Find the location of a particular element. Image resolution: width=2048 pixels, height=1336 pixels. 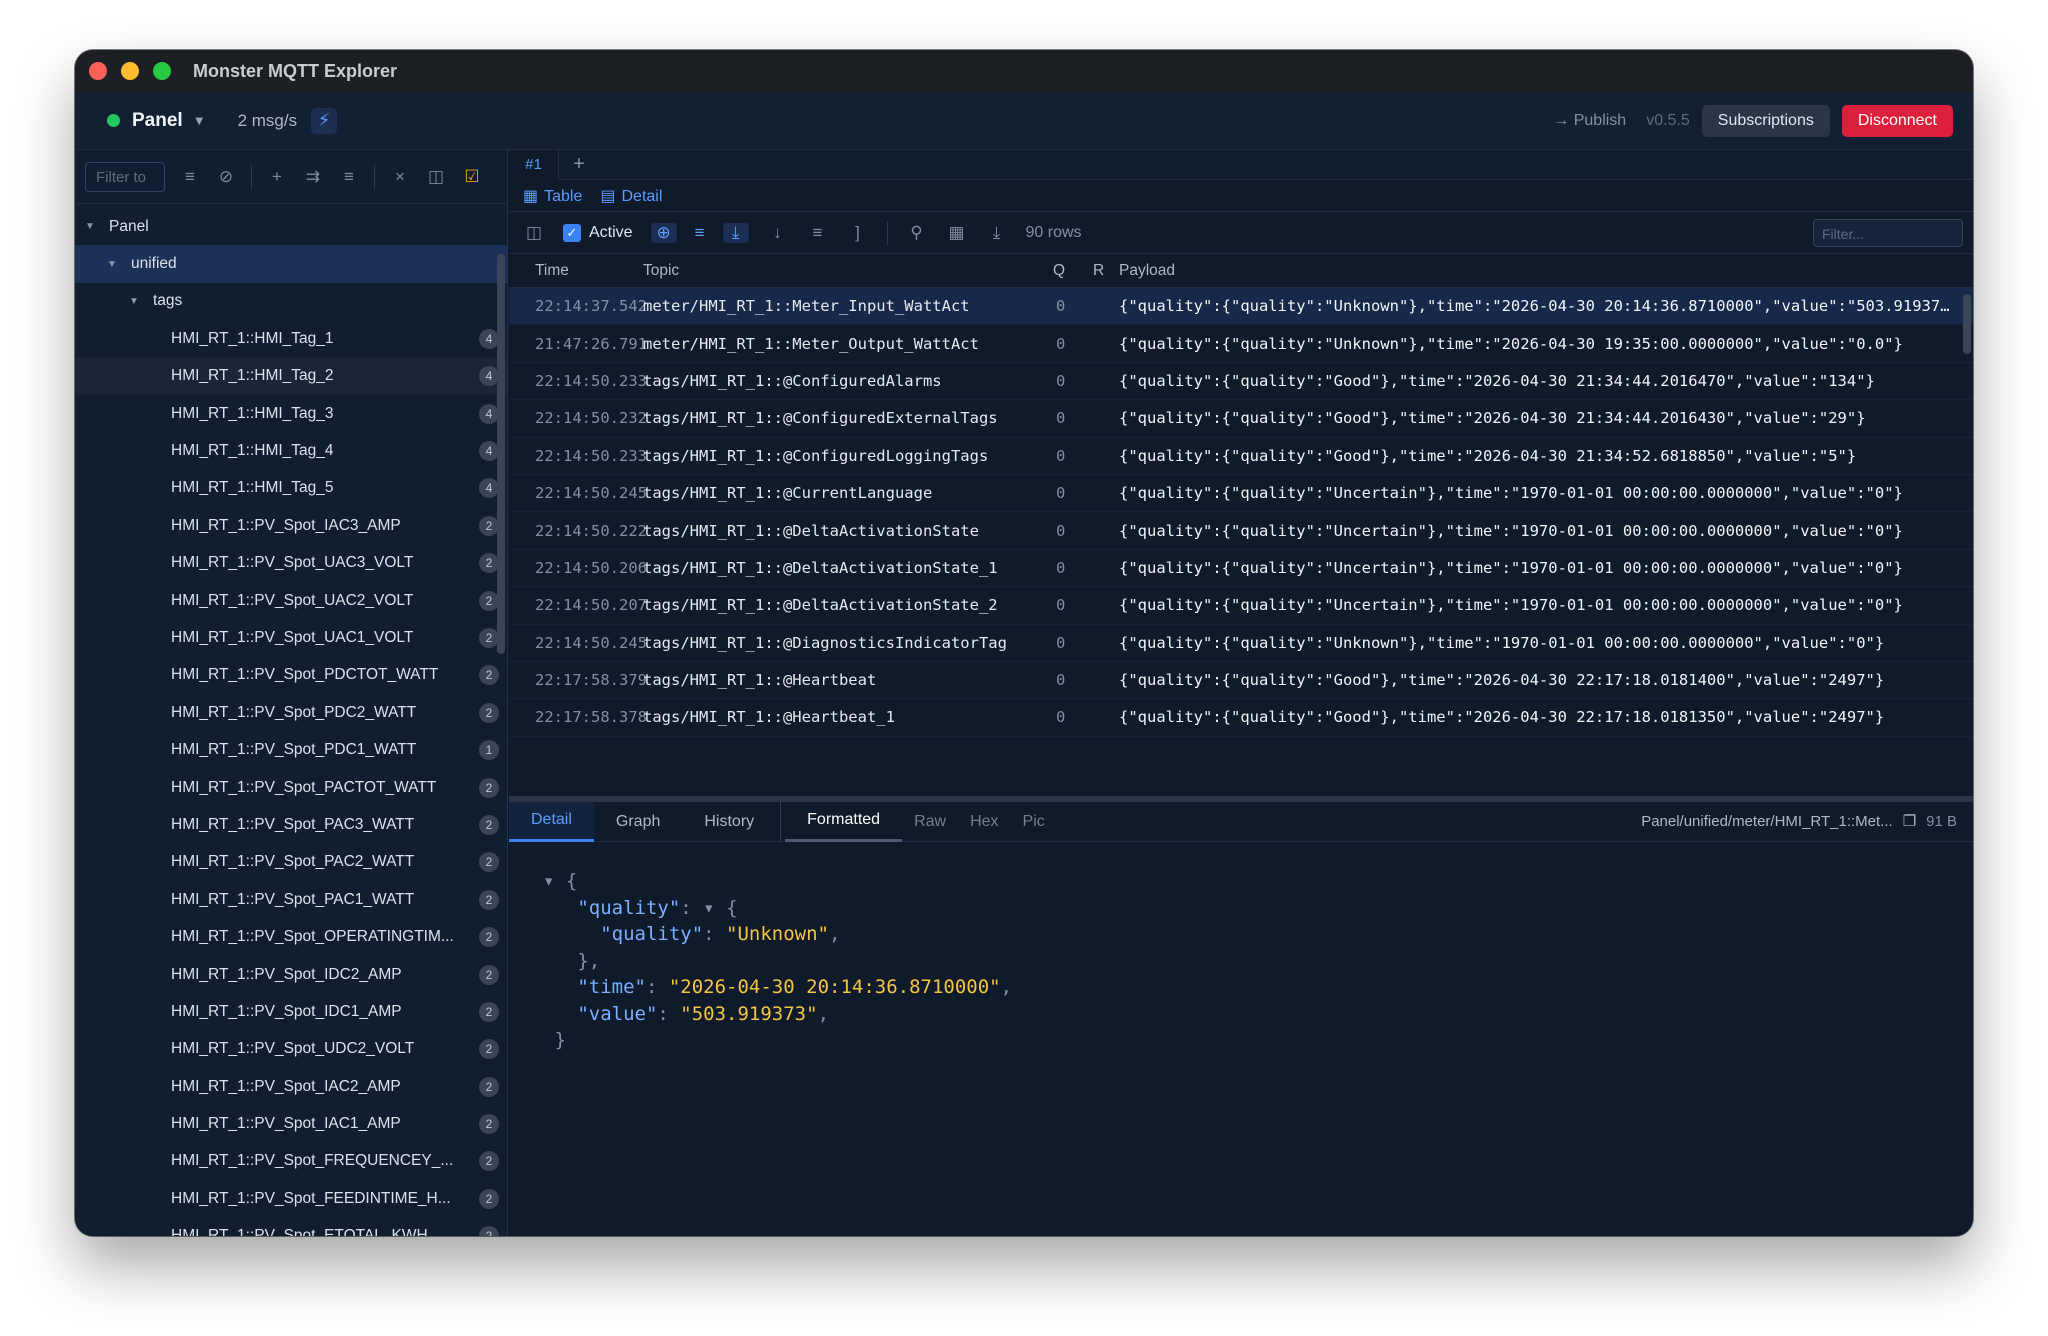

add-icon: + is located at coordinates (277, 177).